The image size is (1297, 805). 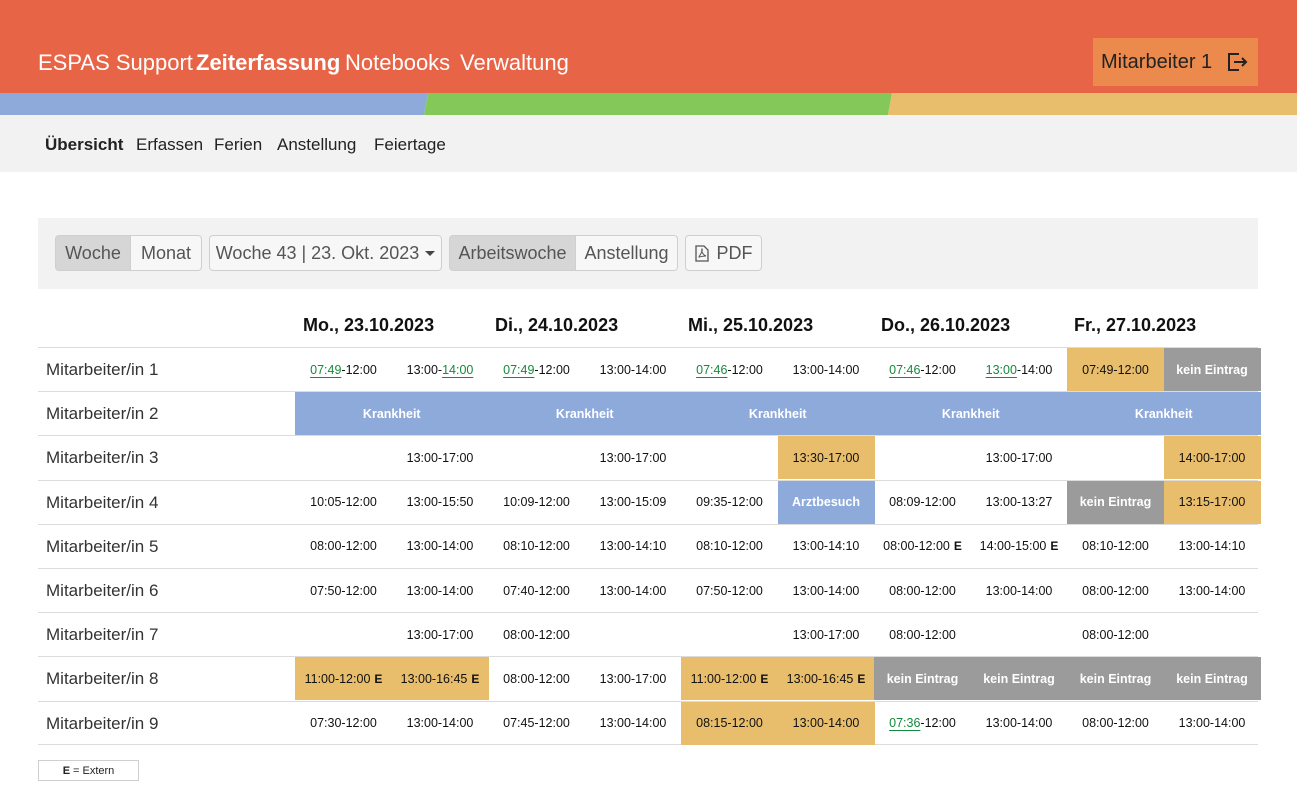 I want to click on time-cell, so click(x=343, y=457).